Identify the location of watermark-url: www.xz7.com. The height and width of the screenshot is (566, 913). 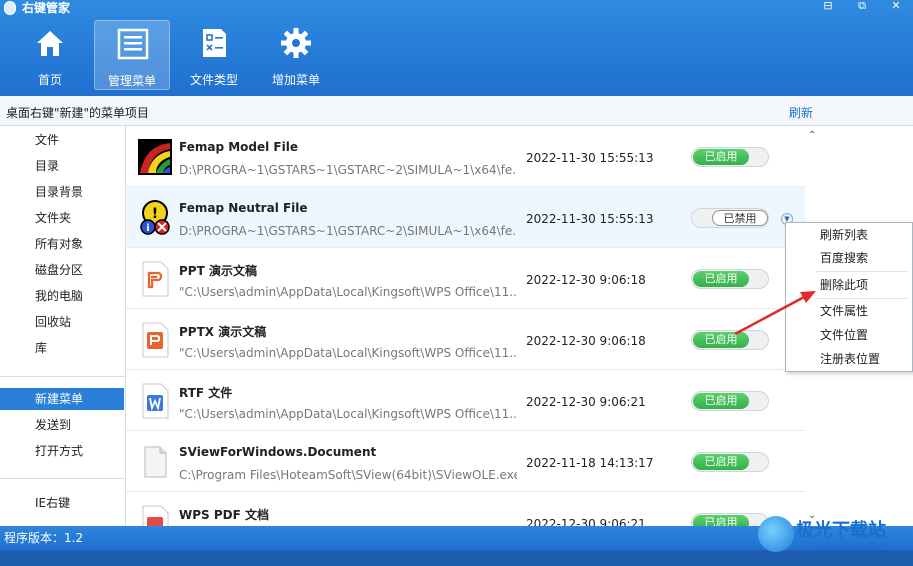
(854, 546).